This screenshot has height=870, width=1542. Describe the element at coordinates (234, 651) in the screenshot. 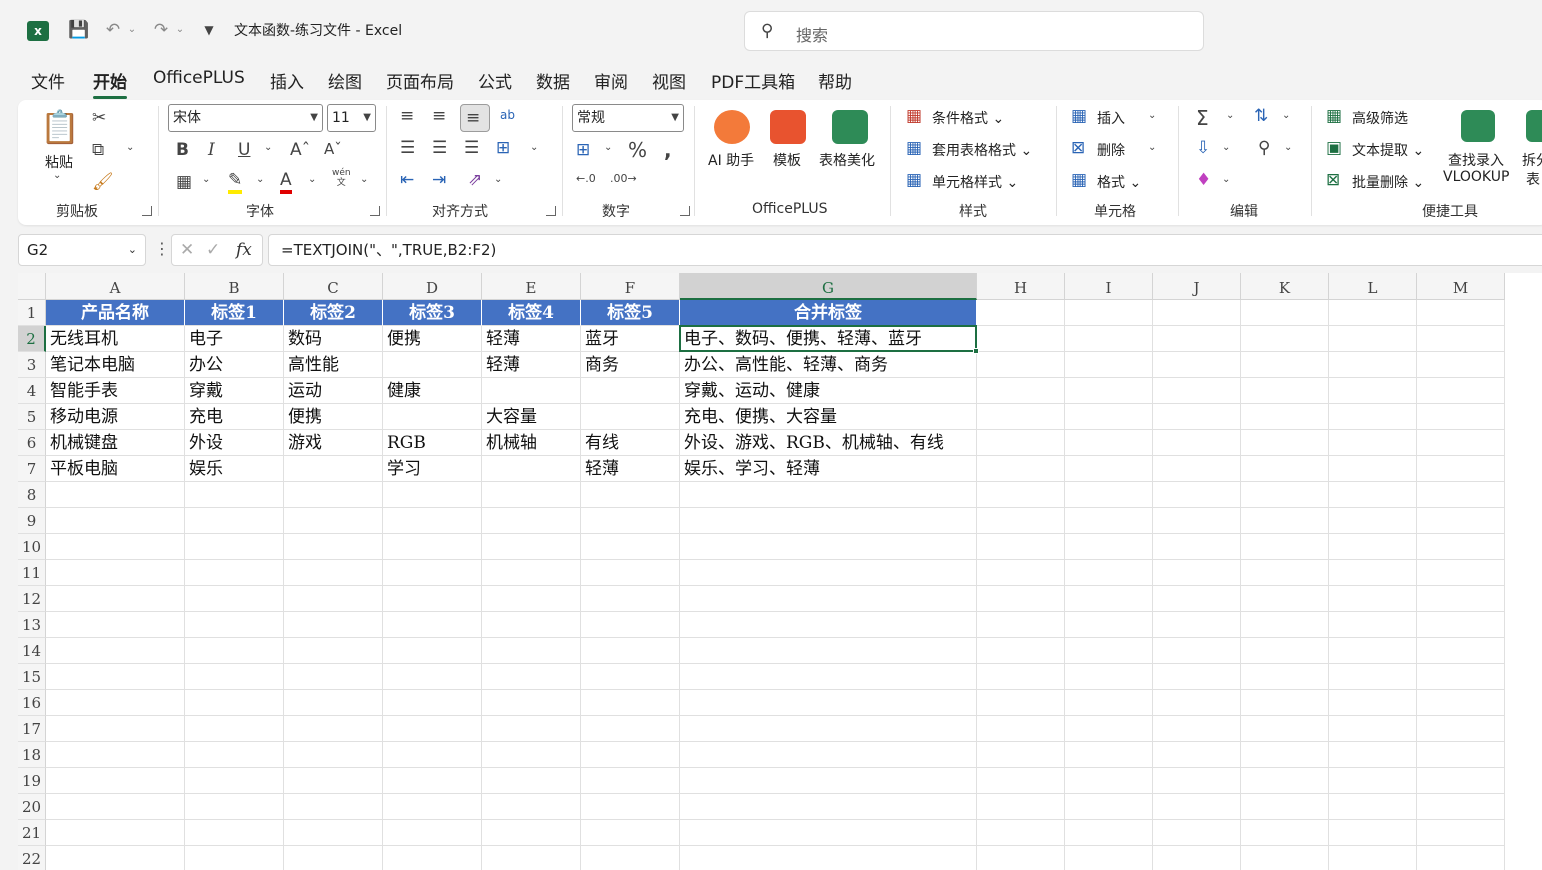

I see `cell-b14` at that location.